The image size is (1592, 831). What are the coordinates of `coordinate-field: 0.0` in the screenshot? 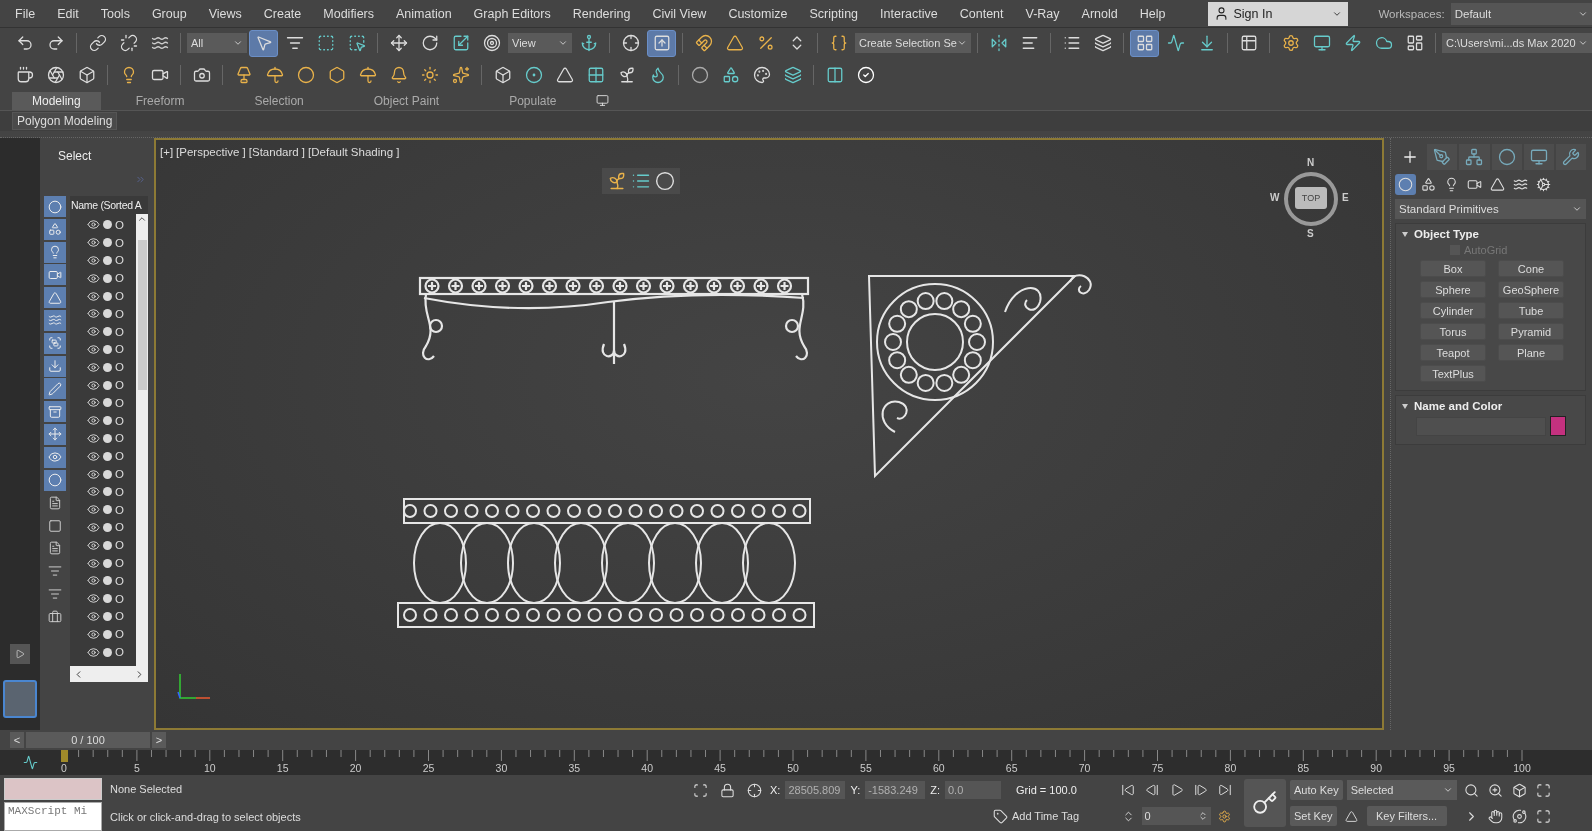 It's located at (973, 790).